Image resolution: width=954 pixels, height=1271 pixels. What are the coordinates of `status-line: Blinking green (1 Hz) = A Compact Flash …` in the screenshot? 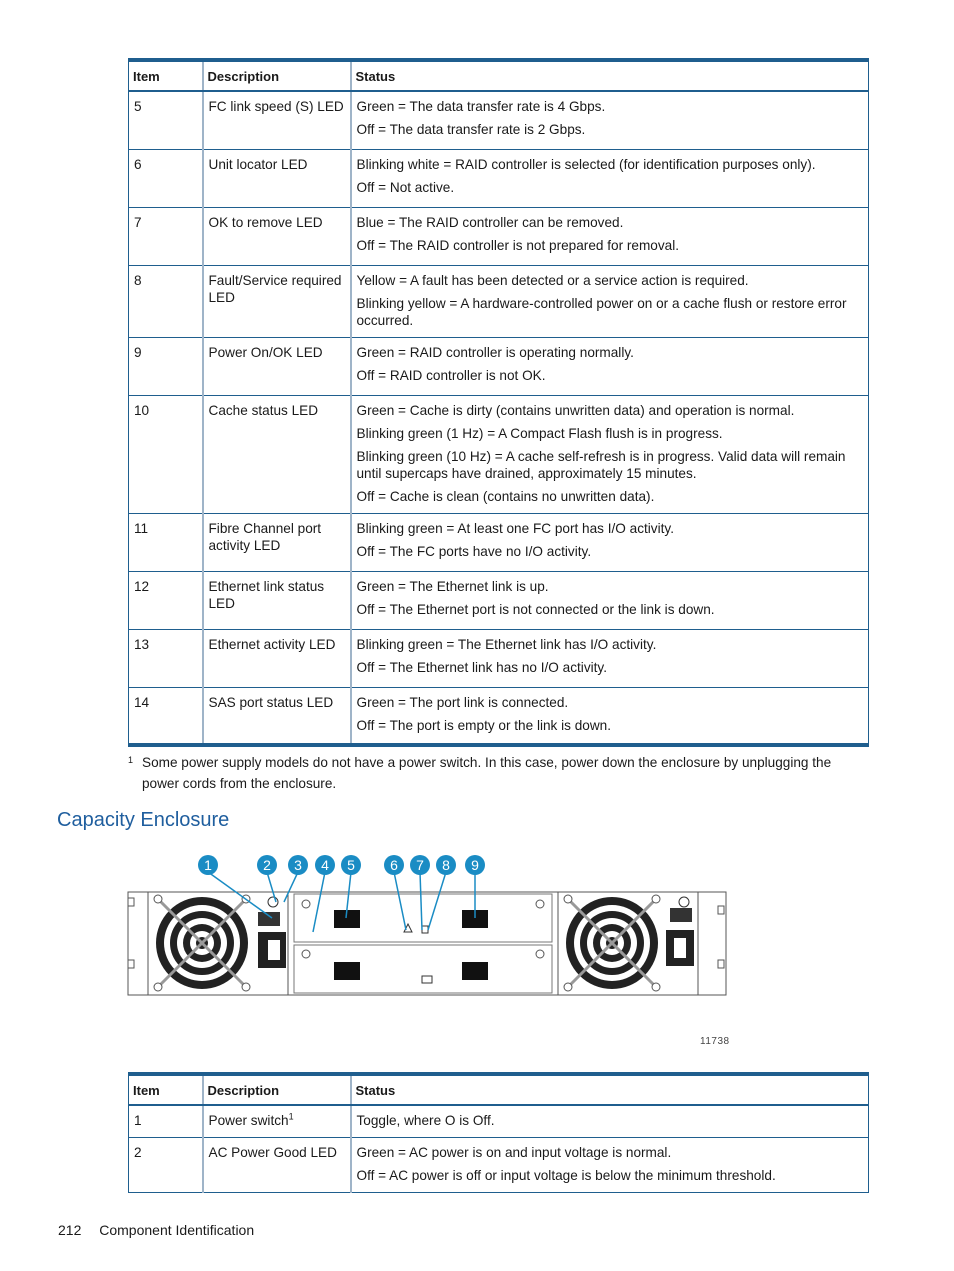 It's located at (539, 433).